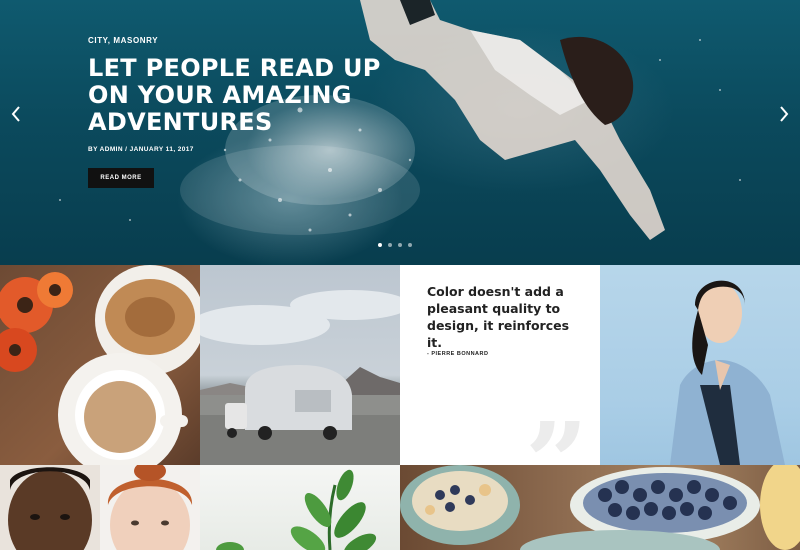 Image resolution: width=800 pixels, height=550 pixels. What do you see at coordinates (557, 432) in the screenshot?
I see `quote-mark-icon: ”` at bounding box center [557, 432].